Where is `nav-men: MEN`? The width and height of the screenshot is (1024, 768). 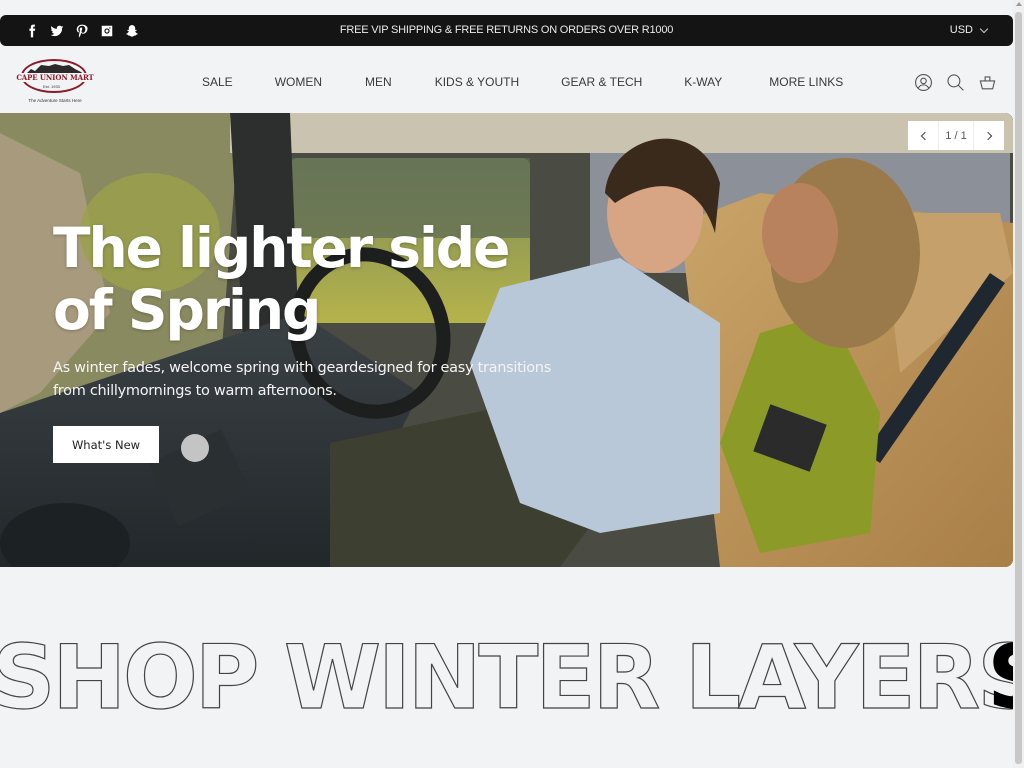
nav-men: MEN is located at coordinates (378, 82).